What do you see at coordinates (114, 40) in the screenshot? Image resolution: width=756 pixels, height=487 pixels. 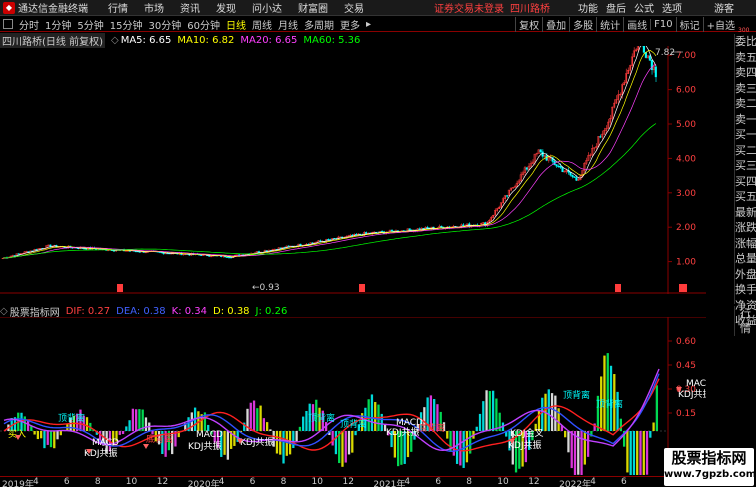 I see `ma-icon: ◇` at bounding box center [114, 40].